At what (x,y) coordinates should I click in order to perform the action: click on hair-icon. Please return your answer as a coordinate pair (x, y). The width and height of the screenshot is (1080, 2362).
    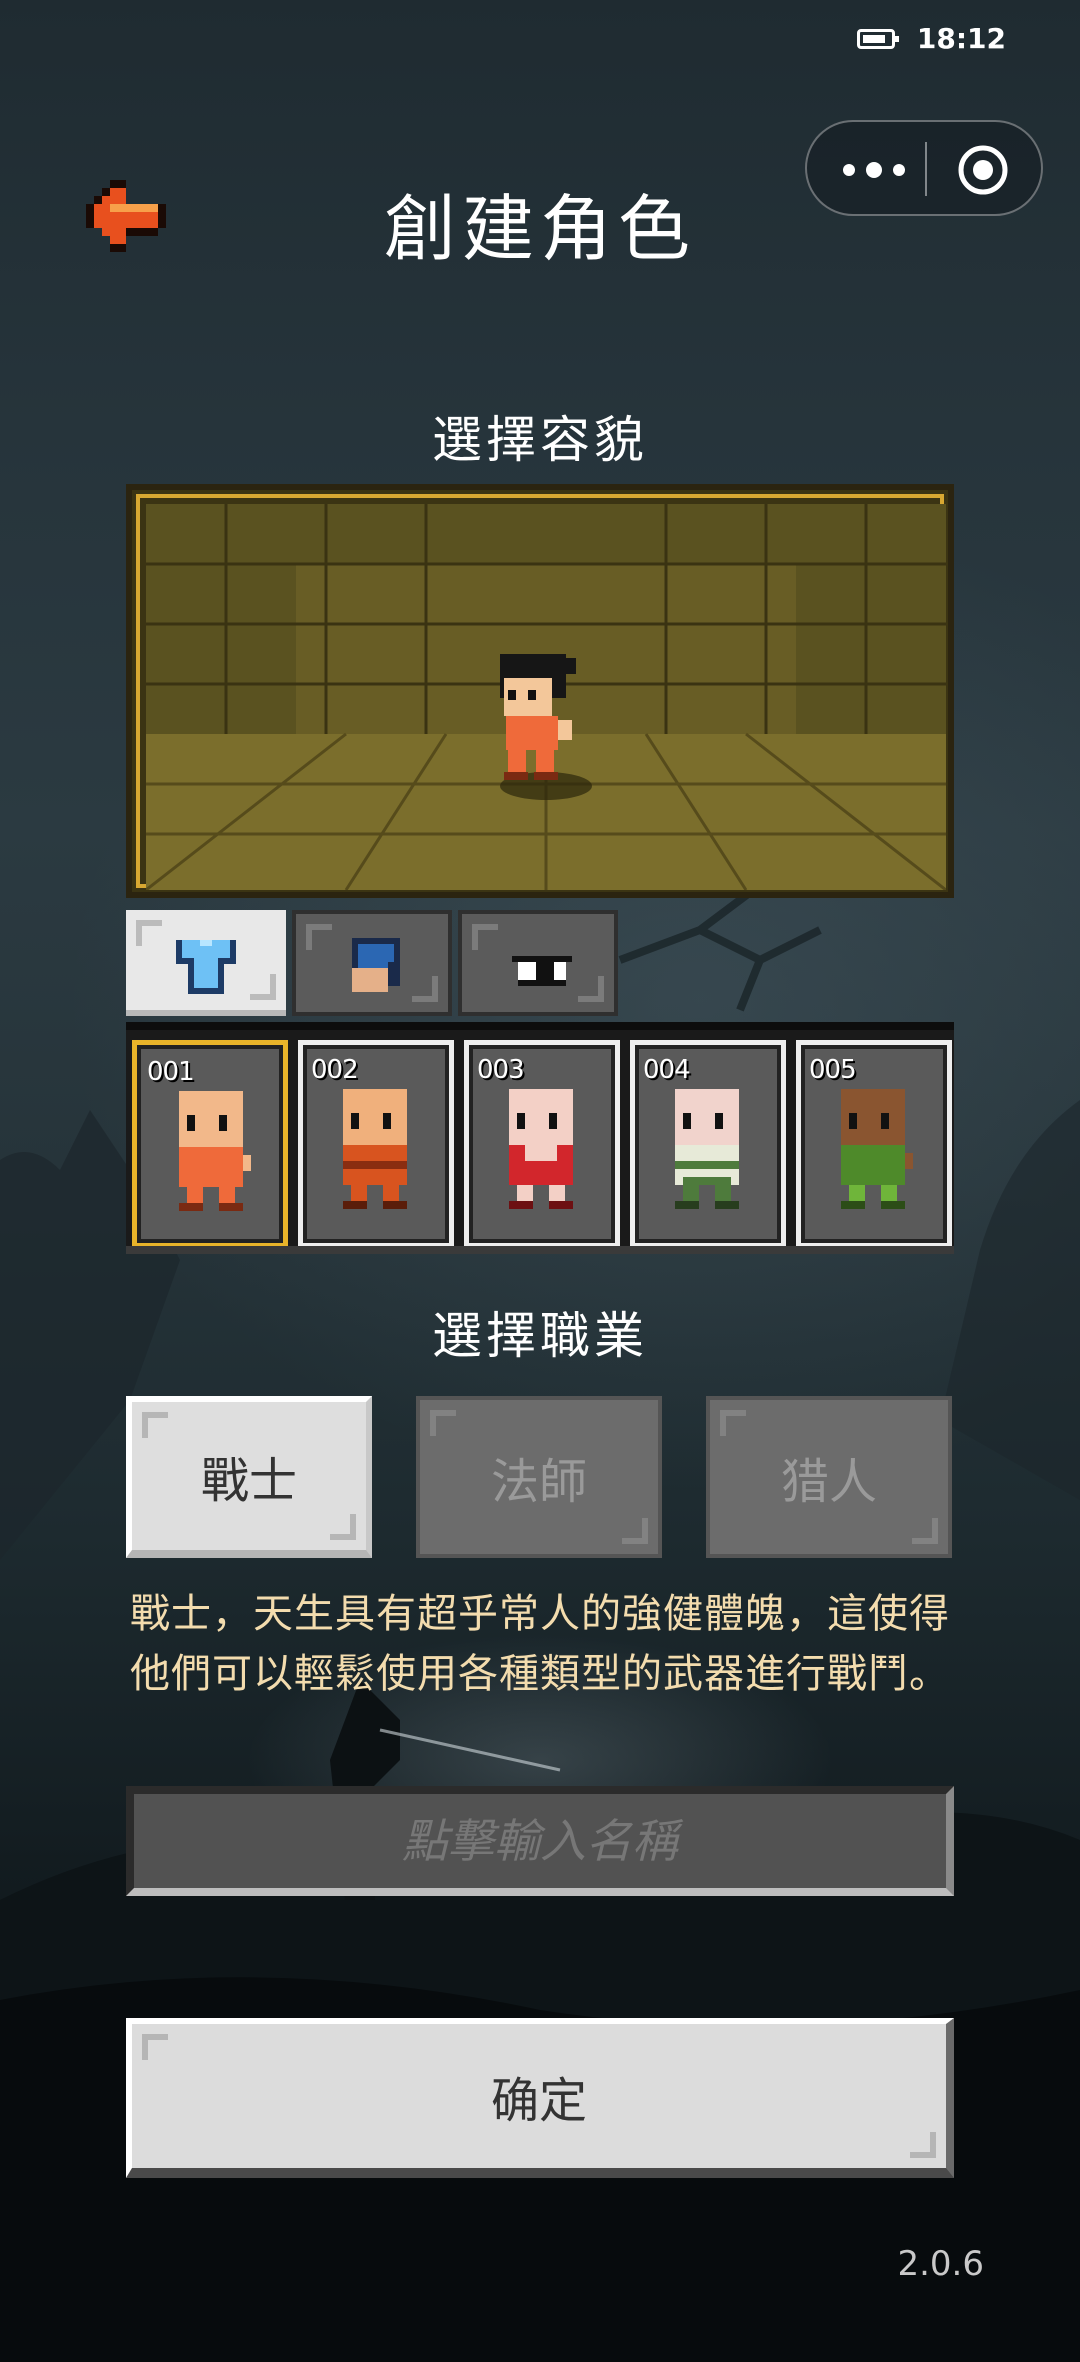
    Looking at the image, I should click on (376, 965).